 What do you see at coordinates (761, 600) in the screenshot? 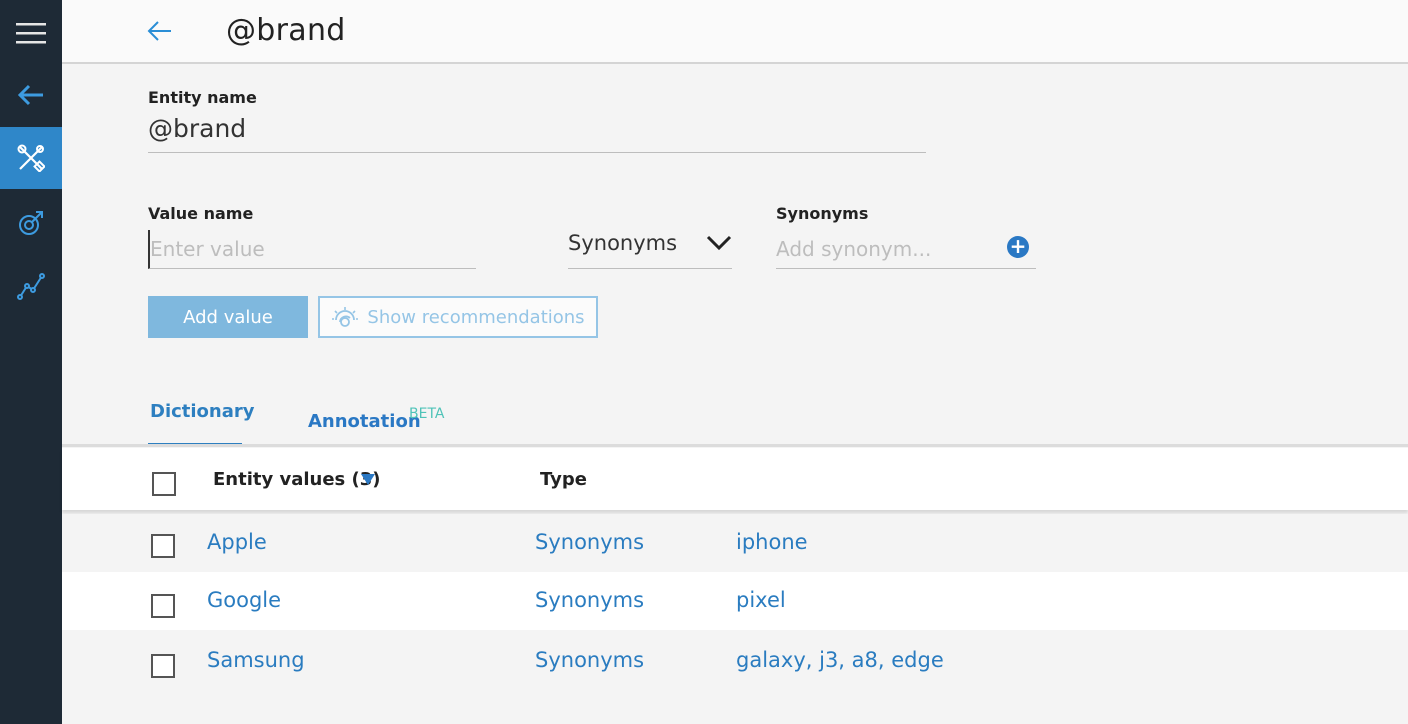
I see `entity-value-synonyms: pixel` at bounding box center [761, 600].